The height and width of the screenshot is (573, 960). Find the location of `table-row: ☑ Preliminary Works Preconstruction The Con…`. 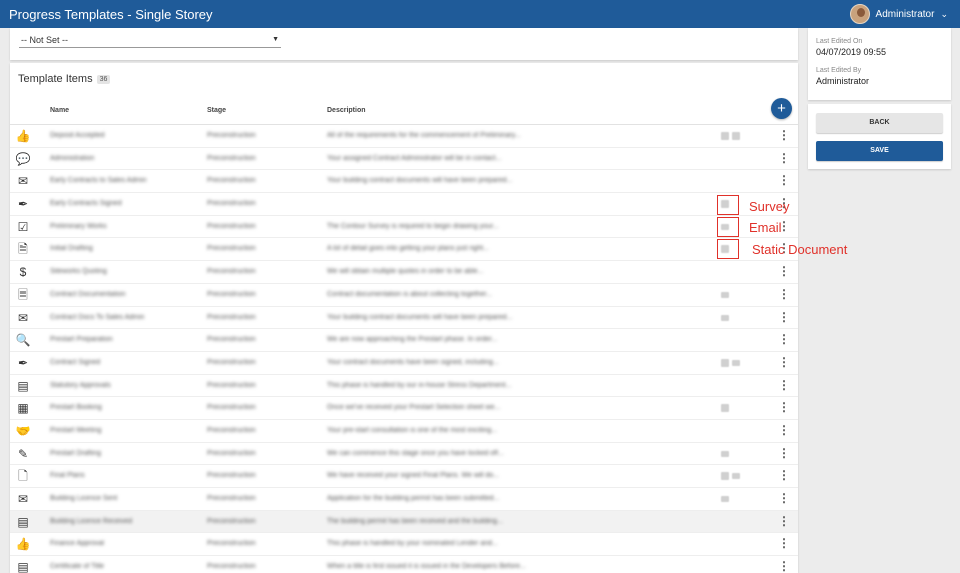

table-row: ☑ Preliminary Works Preconstruction The Con… is located at coordinates (404, 227).